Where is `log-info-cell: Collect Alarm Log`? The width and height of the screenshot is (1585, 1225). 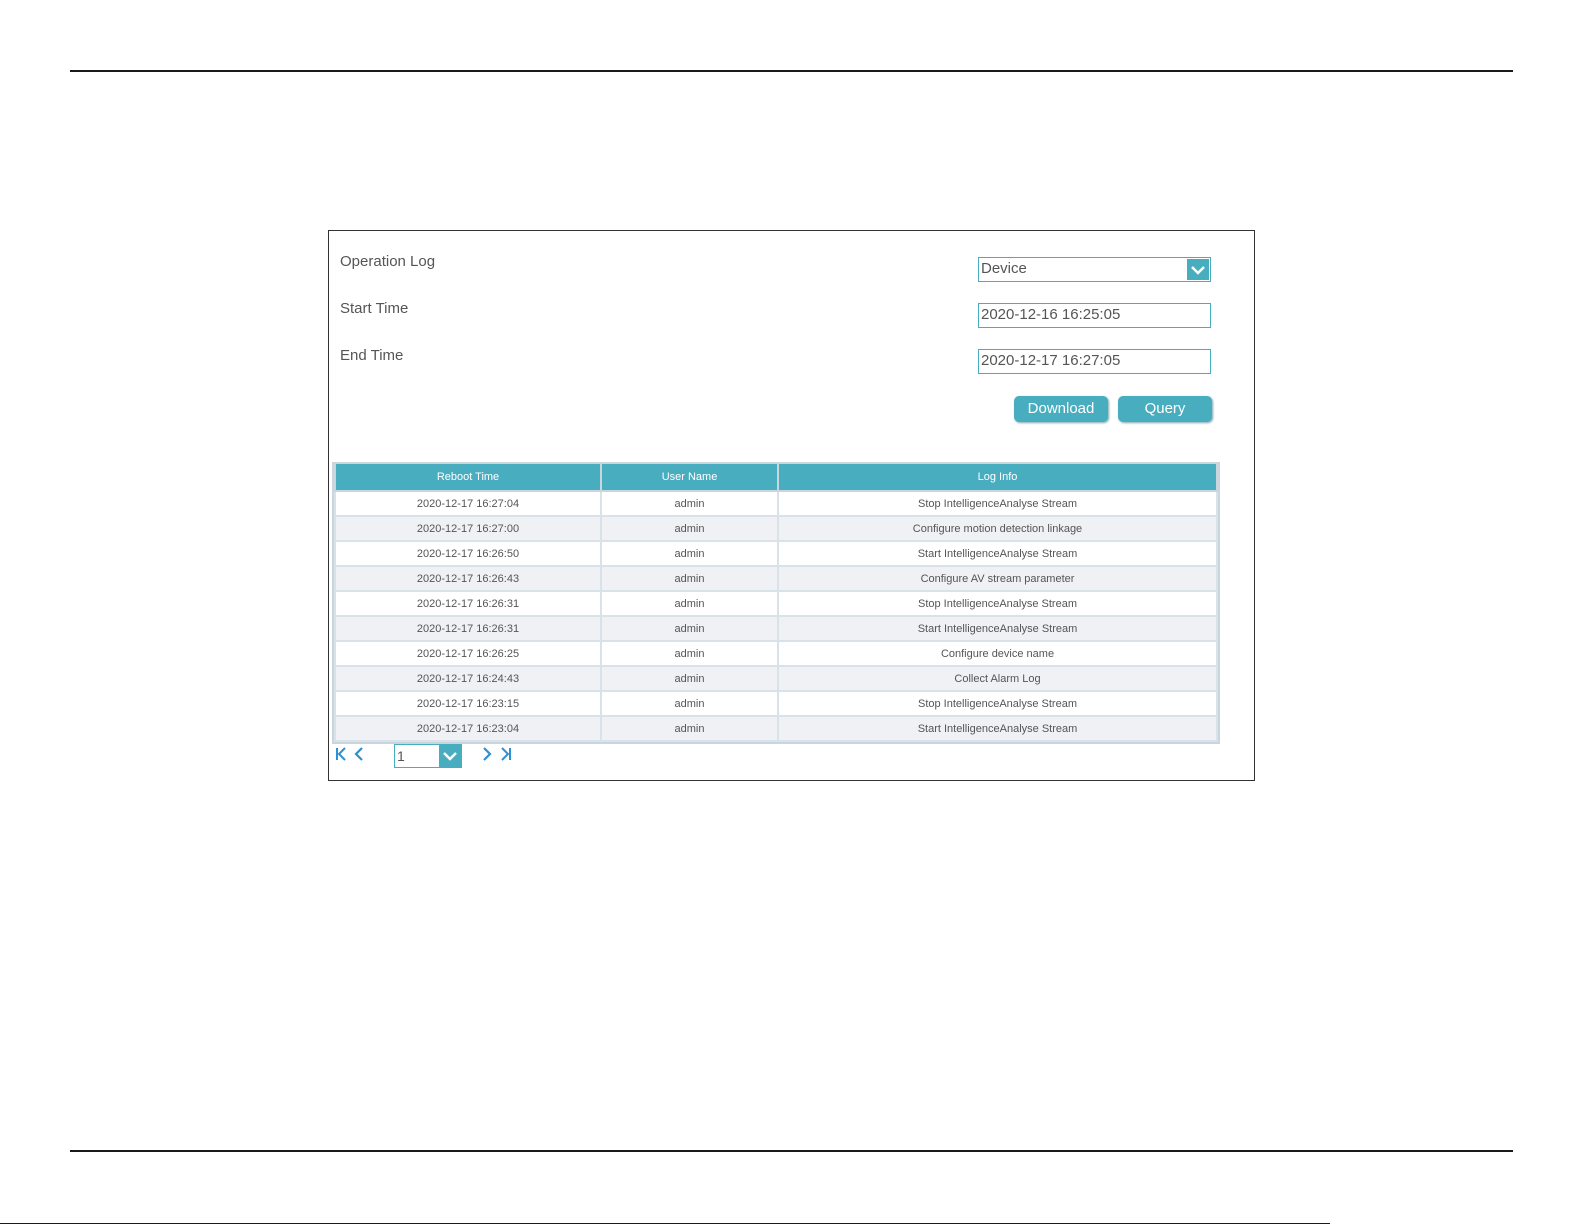
log-info-cell: Collect Alarm Log is located at coordinates (997, 678).